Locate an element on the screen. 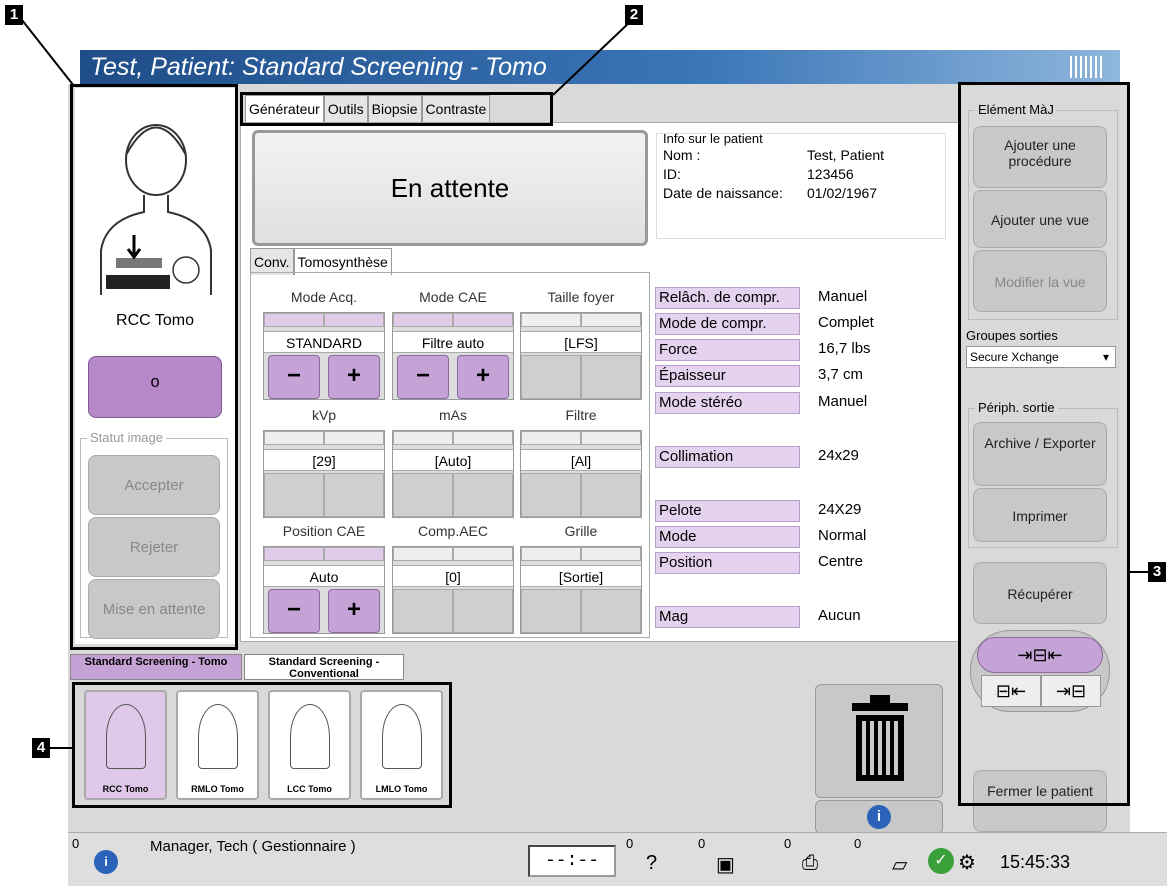 Image resolution: width=1167 pixels, height=886 pixels. current-user: Manager, Tech ( Gestionnaire ) is located at coordinates (253, 846).